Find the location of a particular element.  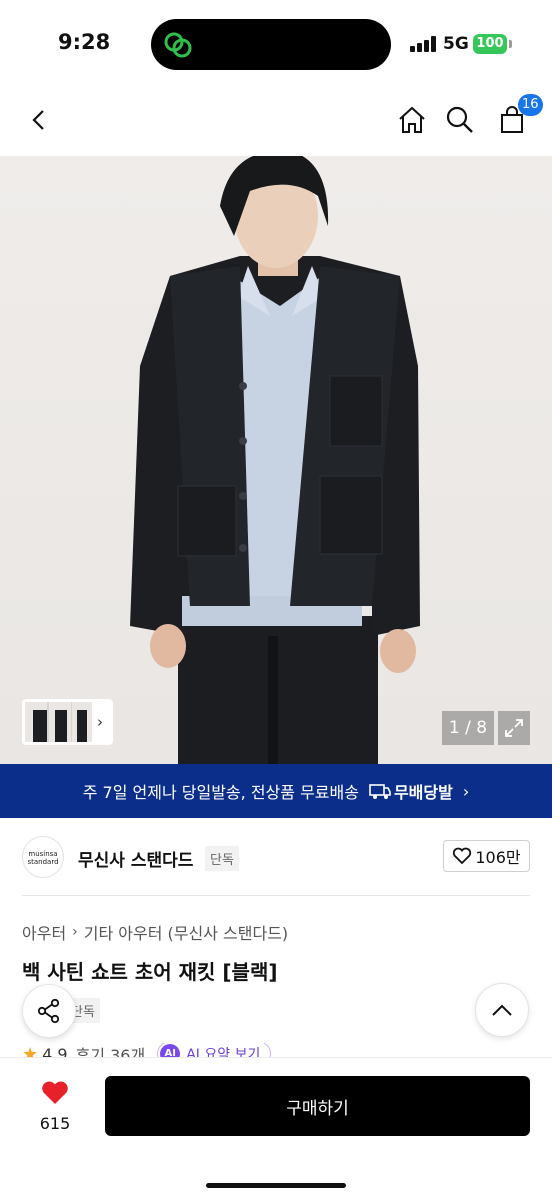

cart-button: 16 is located at coordinates (517, 117).